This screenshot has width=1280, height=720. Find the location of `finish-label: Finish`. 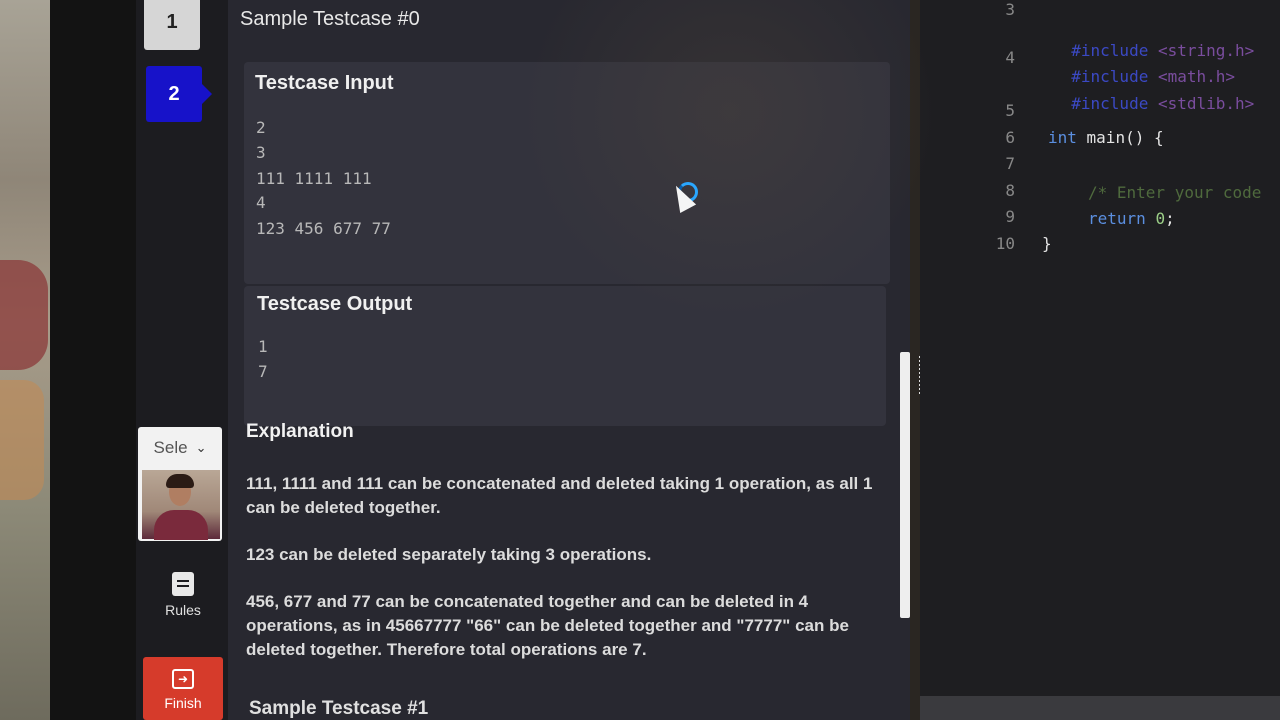

finish-label: Finish is located at coordinates (183, 703).